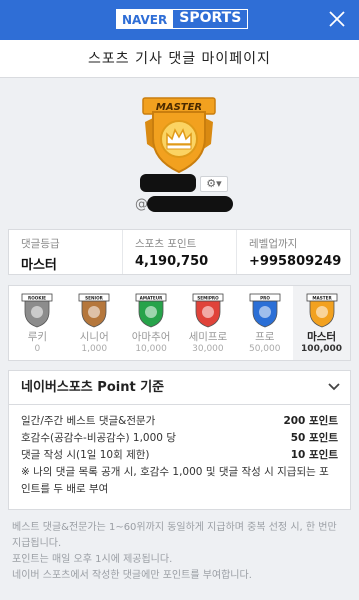 Image resolution: width=359 pixels, height=600 pixels. What do you see at coordinates (273, 244) in the screenshot?
I see `stat-label: 레벨업까지` at bounding box center [273, 244].